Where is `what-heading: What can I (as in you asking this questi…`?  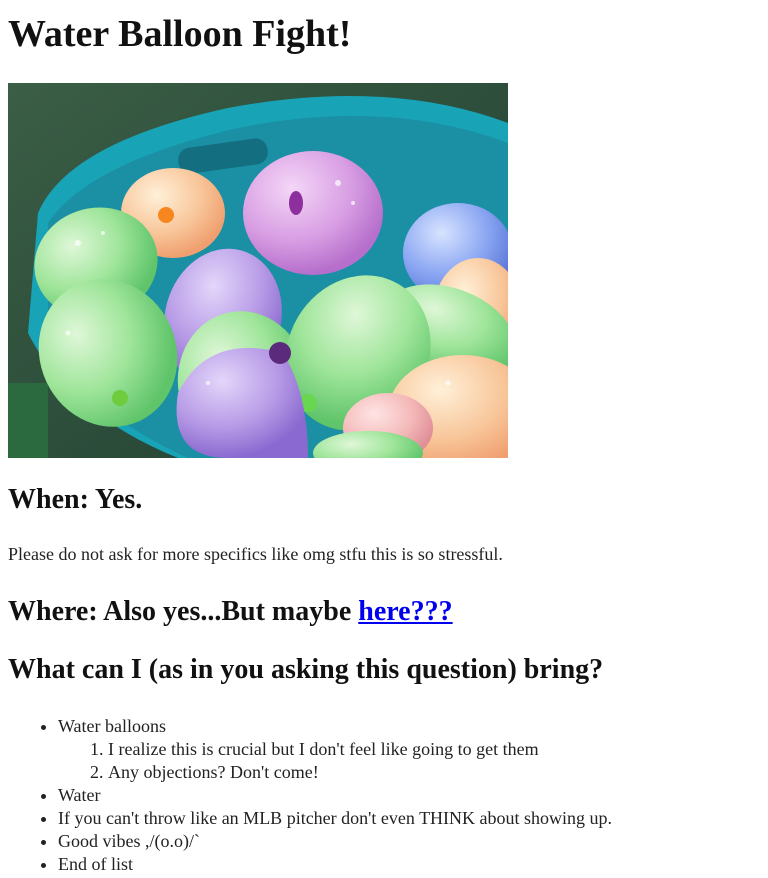 what-heading: What can I (as in you asking this questi… is located at coordinates (306, 669).